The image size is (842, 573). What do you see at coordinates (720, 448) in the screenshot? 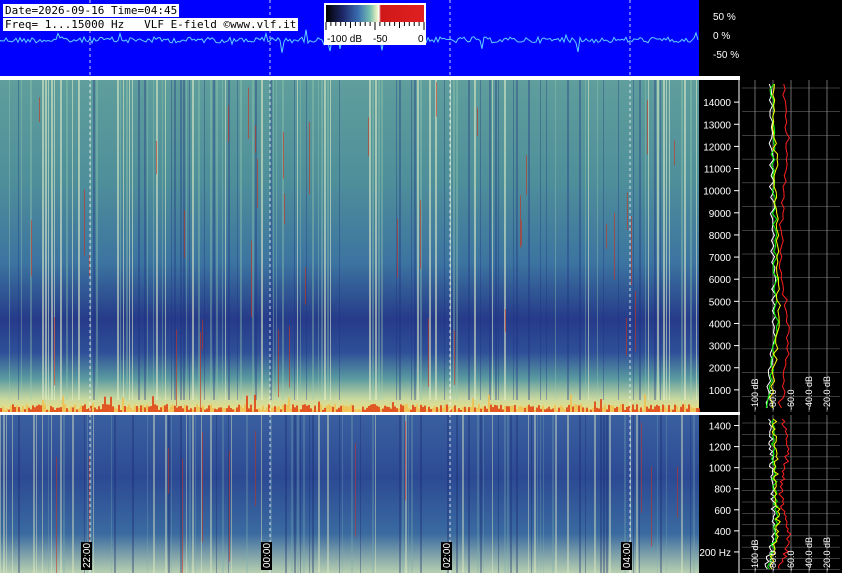
I see `lower-ytick-label: 1200` at bounding box center [720, 448].